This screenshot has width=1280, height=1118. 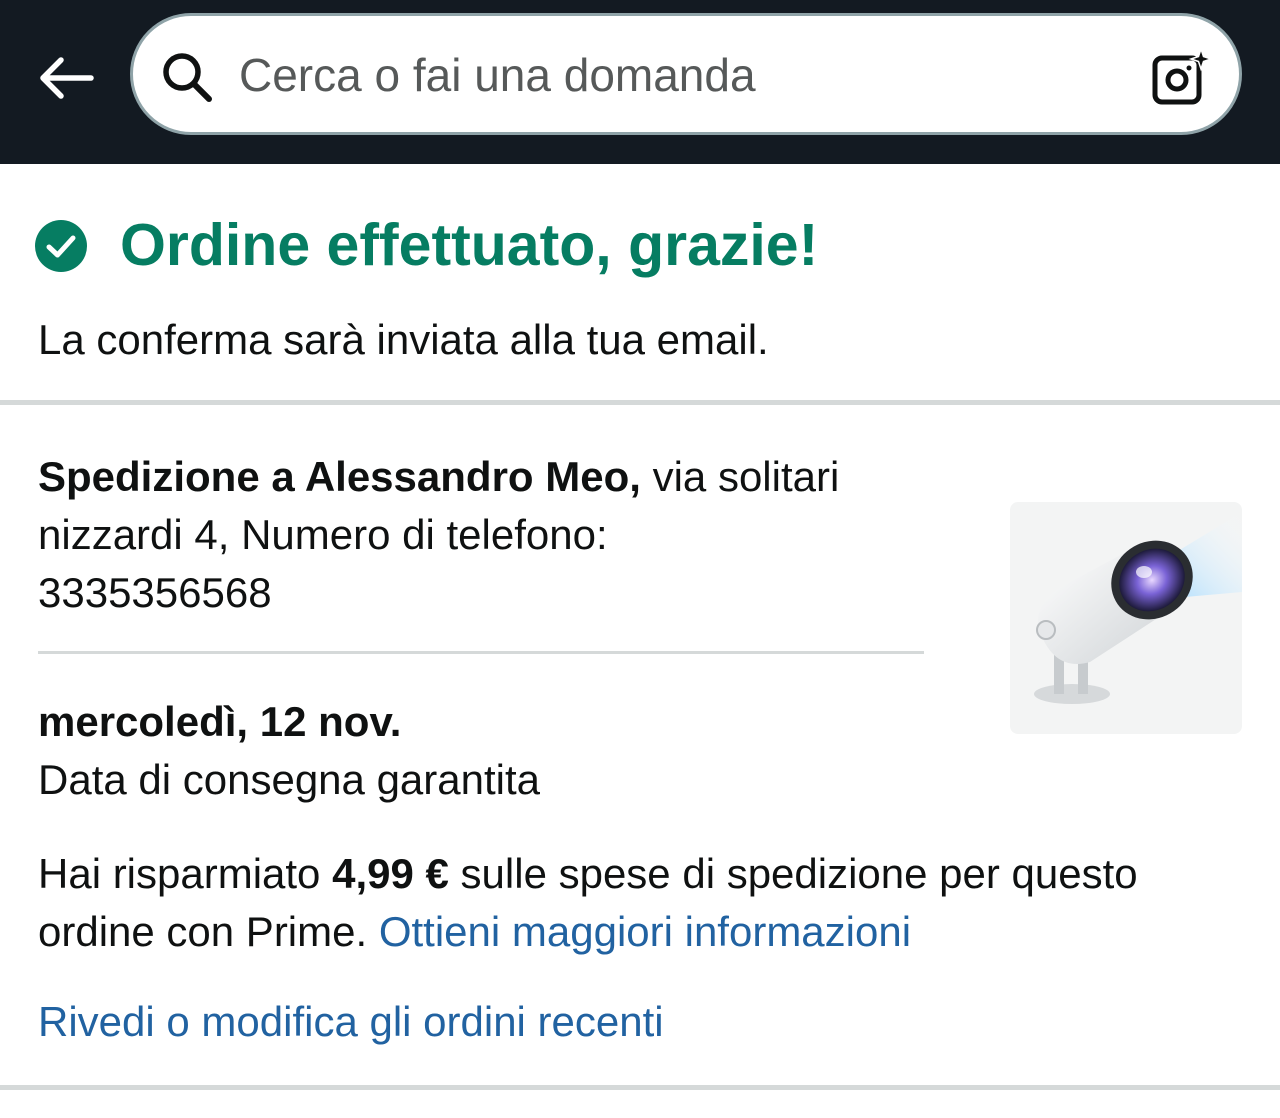 What do you see at coordinates (481, 652) in the screenshot?
I see `inner-divider` at bounding box center [481, 652].